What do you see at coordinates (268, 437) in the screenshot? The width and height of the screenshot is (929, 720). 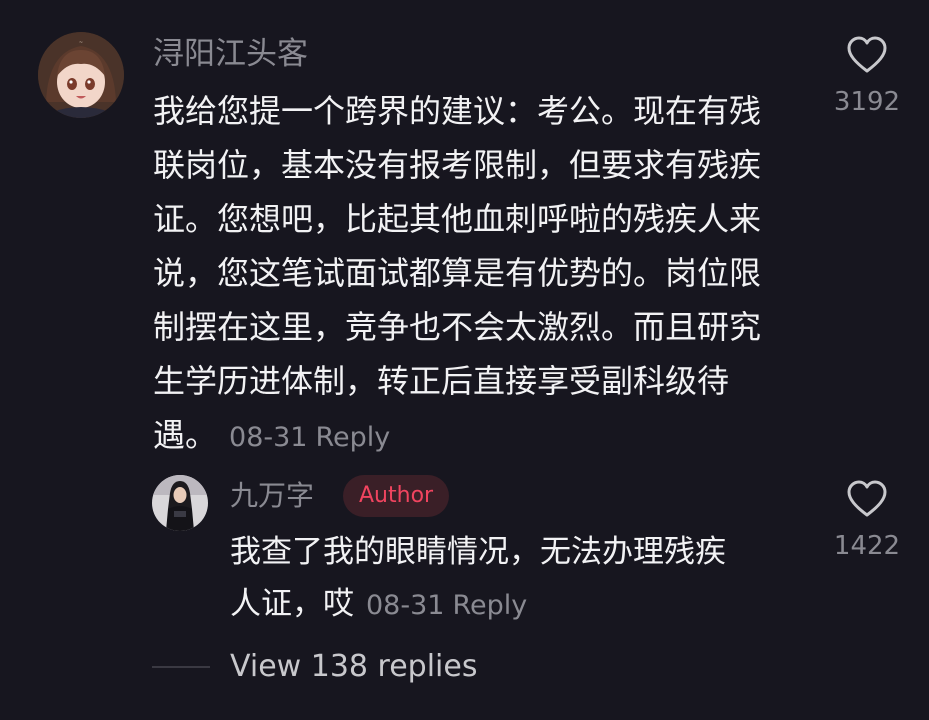 I see `comment-date: 08-31` at bounding box center [268, 437].